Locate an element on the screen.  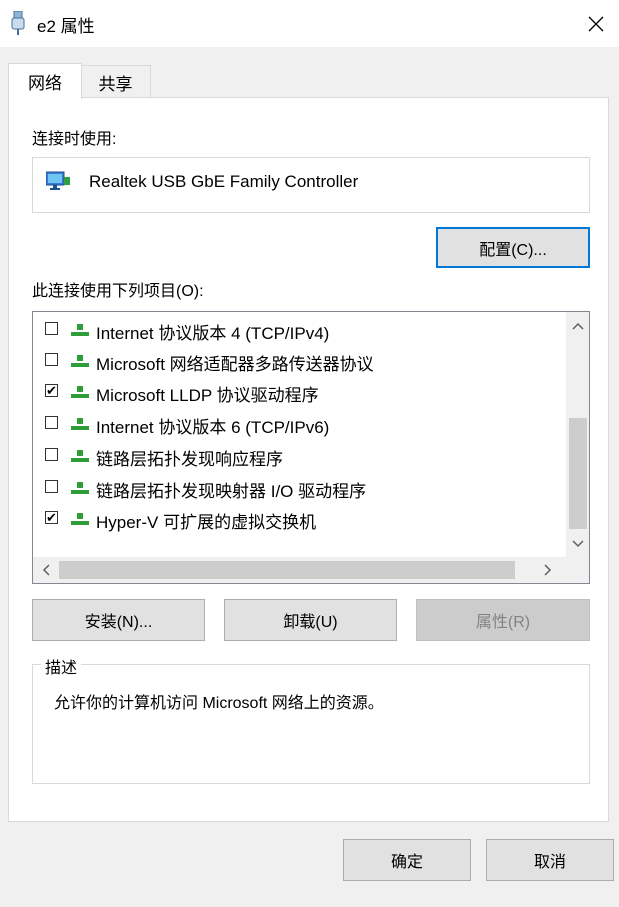
horizontal-scrollbar is located at coordinates (300, 570).